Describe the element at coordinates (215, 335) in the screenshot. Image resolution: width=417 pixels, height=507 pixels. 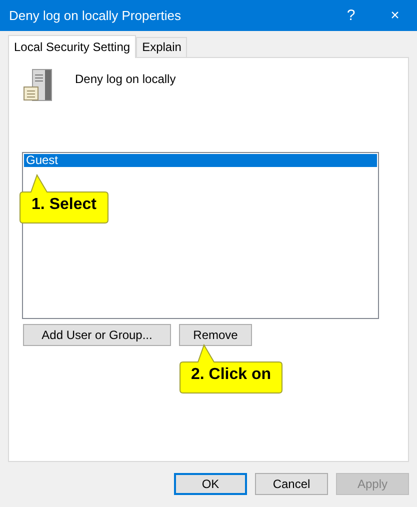
I see `remove-button: Remove` at that location.